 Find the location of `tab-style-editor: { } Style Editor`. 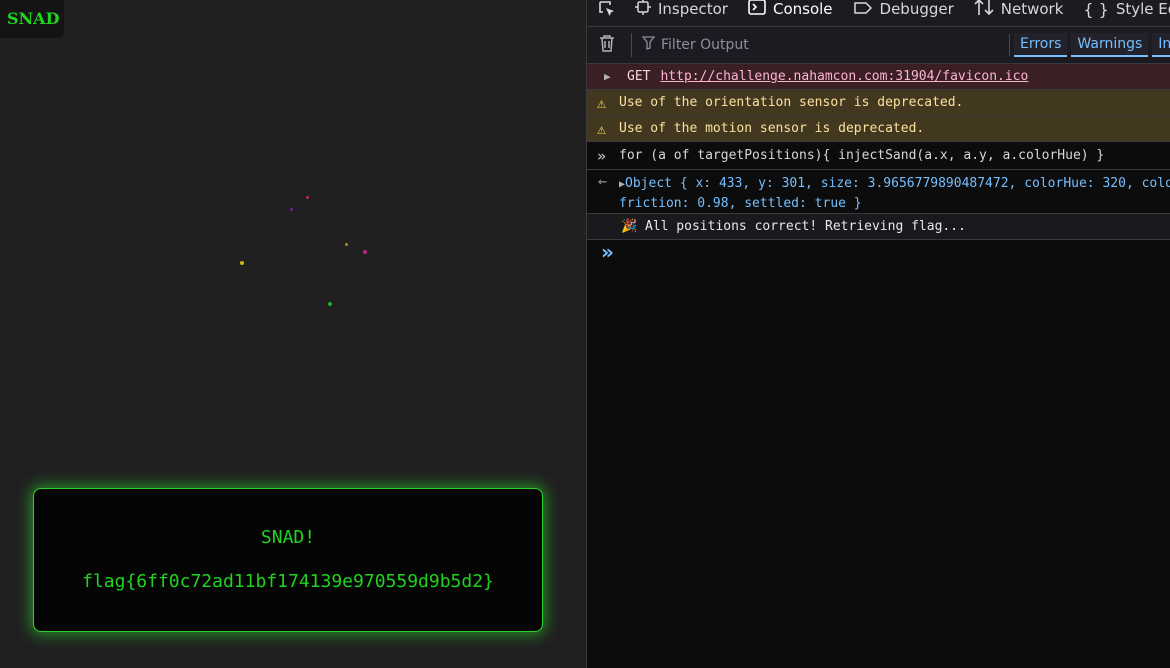

tab-style-editor: { } Style Editor is located at coordinates (1121, 11).